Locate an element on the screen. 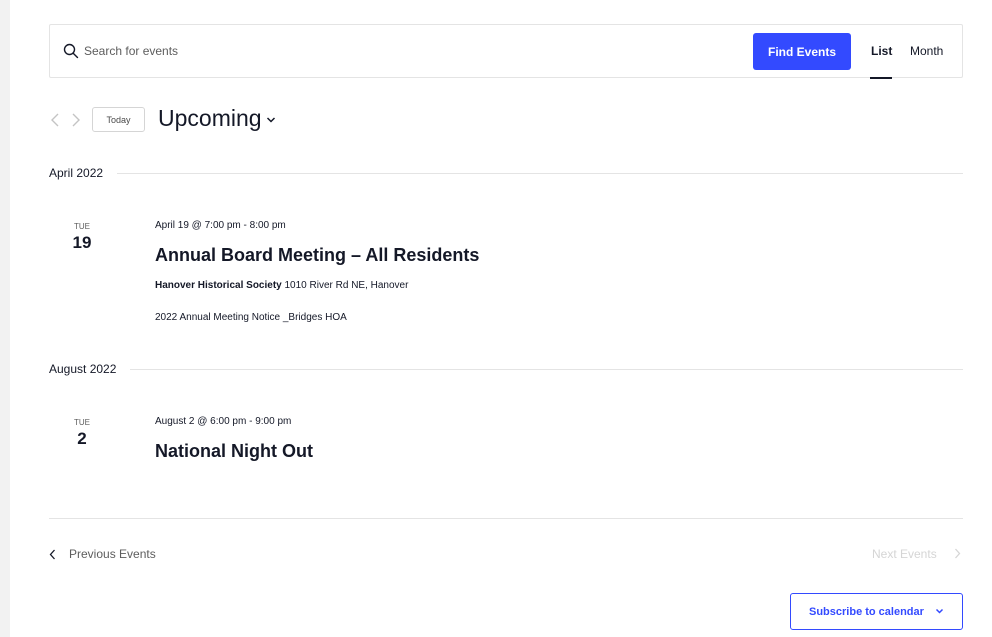 The height and width of the screenshot is (637, 992). event-datetime: August 2 @ 6:00 pm - 9:00 pm is located at coordinates (223, 421).